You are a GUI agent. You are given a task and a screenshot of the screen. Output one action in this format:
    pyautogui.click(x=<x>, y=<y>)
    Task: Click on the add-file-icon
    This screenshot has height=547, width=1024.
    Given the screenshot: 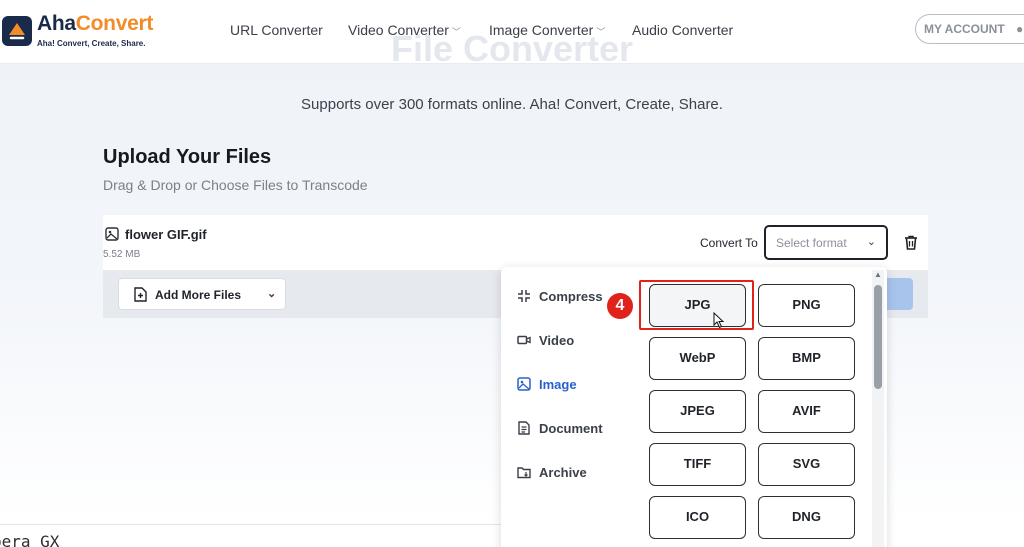 What is the action you would take?
    pyautogui.click(x=140, y=294)
    